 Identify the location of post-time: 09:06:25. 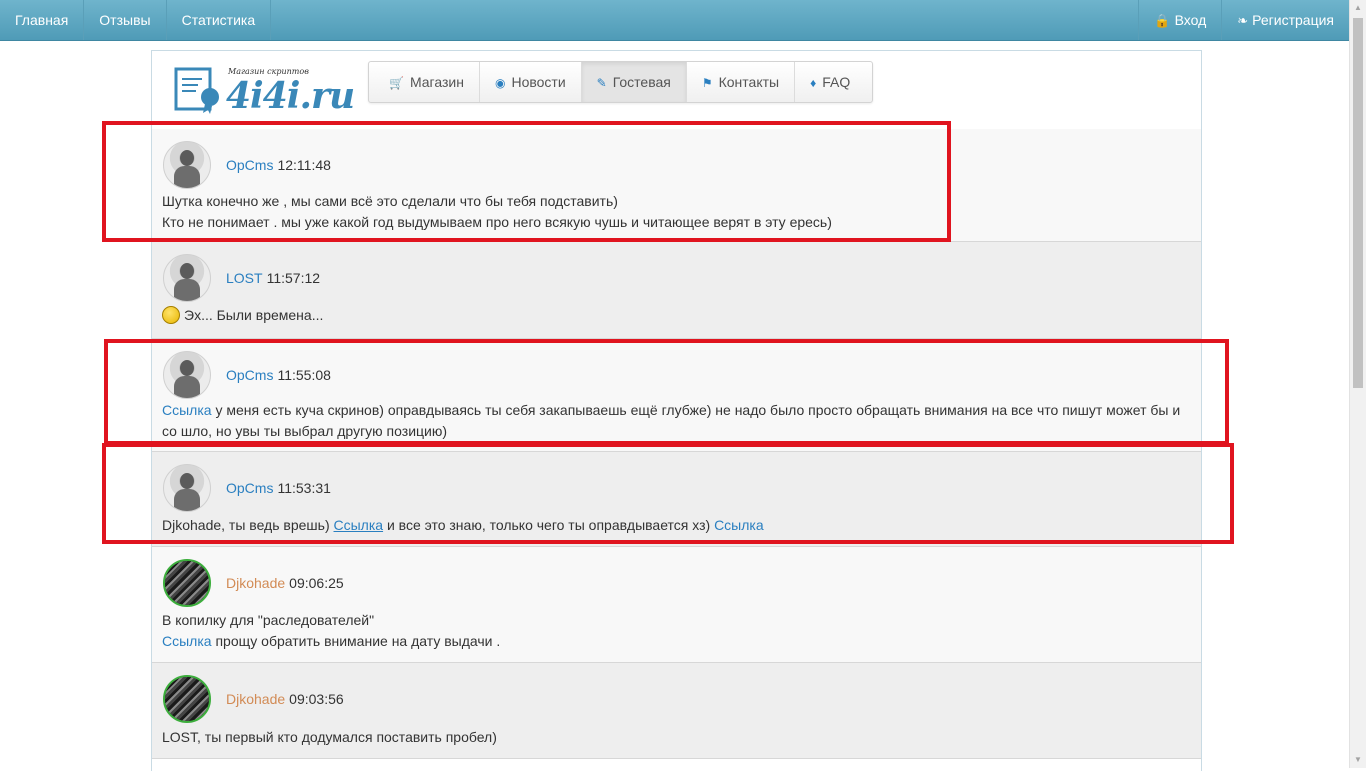
(316, 583).